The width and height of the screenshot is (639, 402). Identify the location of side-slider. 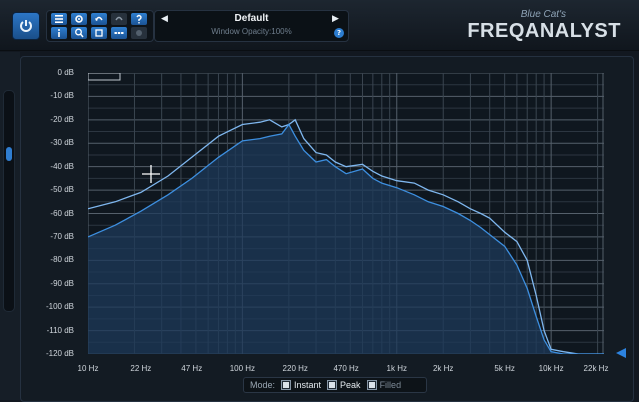
(9, 201).